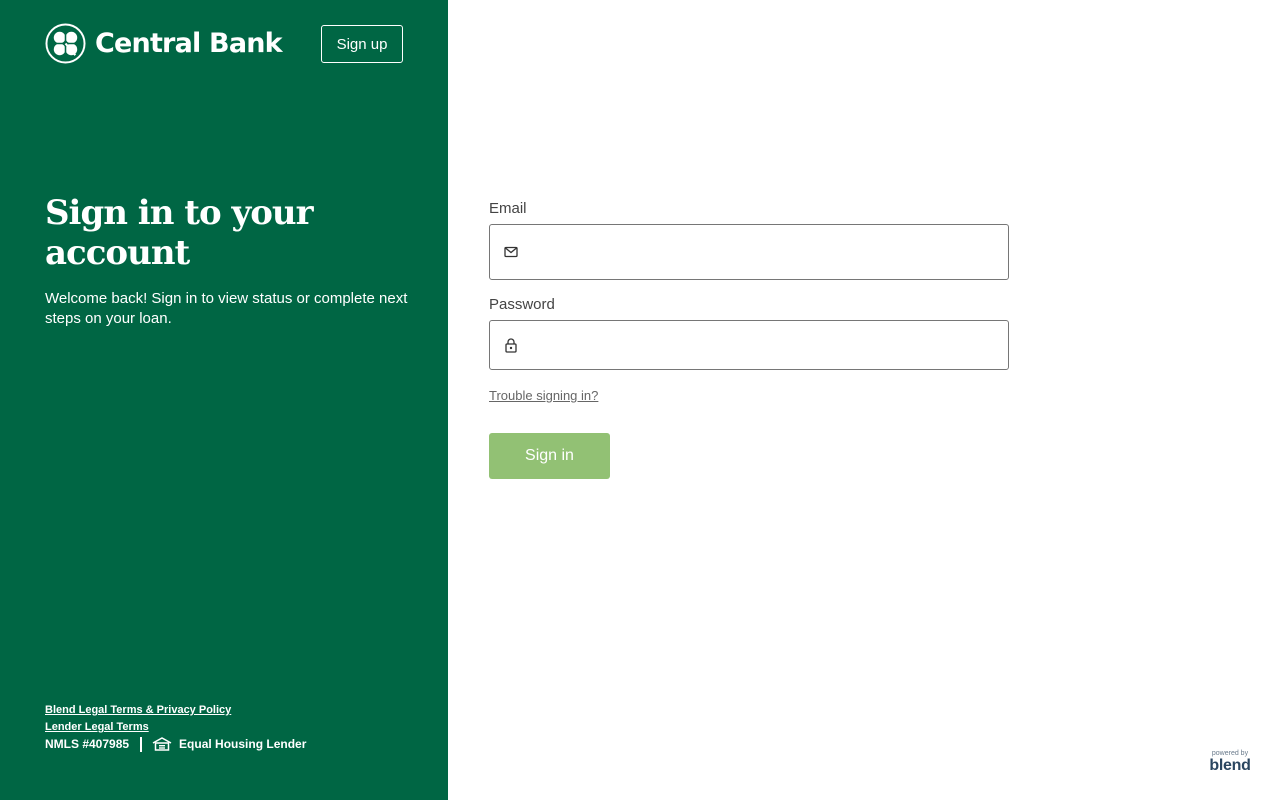 The height and width of the screenshot is (800, 1280). What do you see at coordinates (511, 252) in the screenshot?
I see `mail-icon` at bounding box center [511, 252].